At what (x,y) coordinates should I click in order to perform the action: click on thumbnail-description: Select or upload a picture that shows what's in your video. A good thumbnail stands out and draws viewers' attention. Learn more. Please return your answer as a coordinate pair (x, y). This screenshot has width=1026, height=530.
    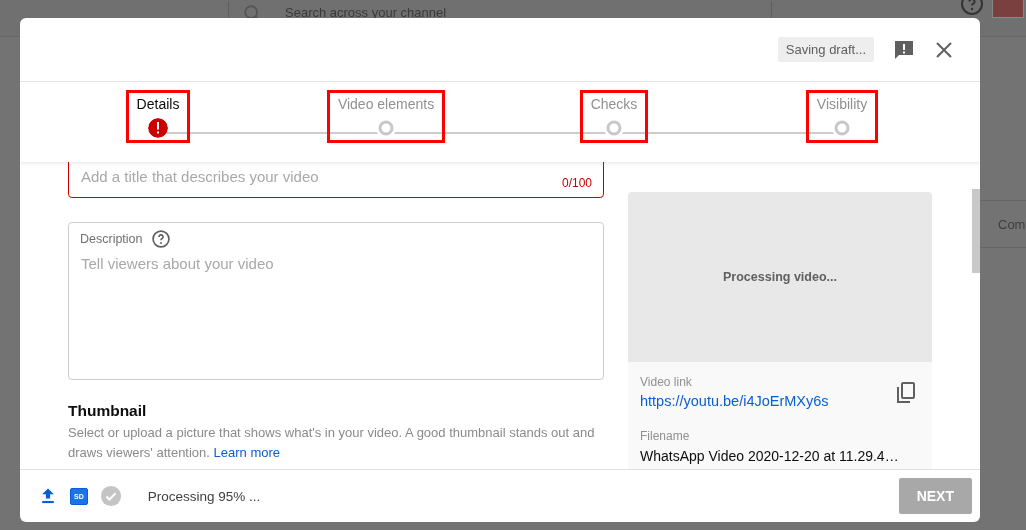
    Looking at the image, I should click on (332, 443).